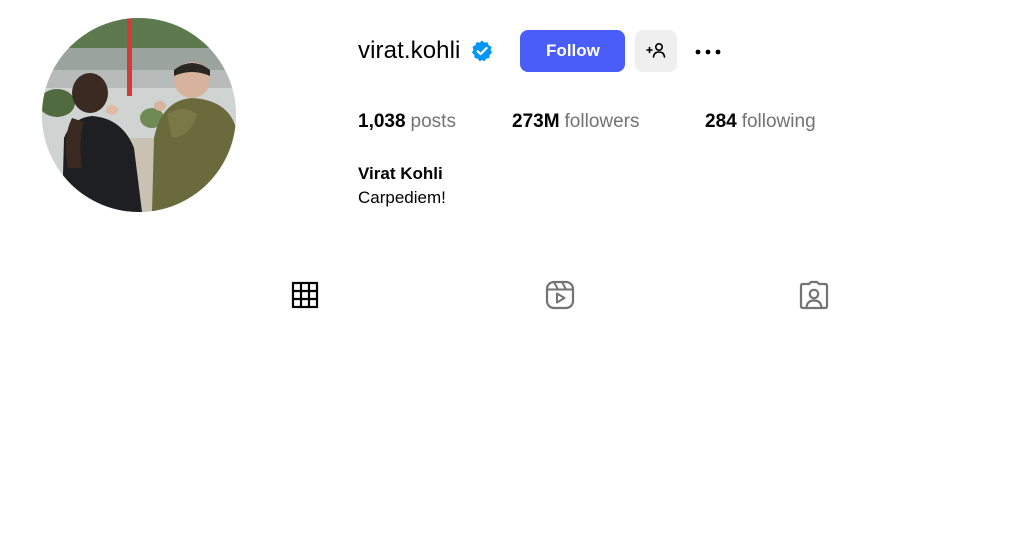 The image size is (1024, 558). I want to click on reels-icon, so click(560, 297).